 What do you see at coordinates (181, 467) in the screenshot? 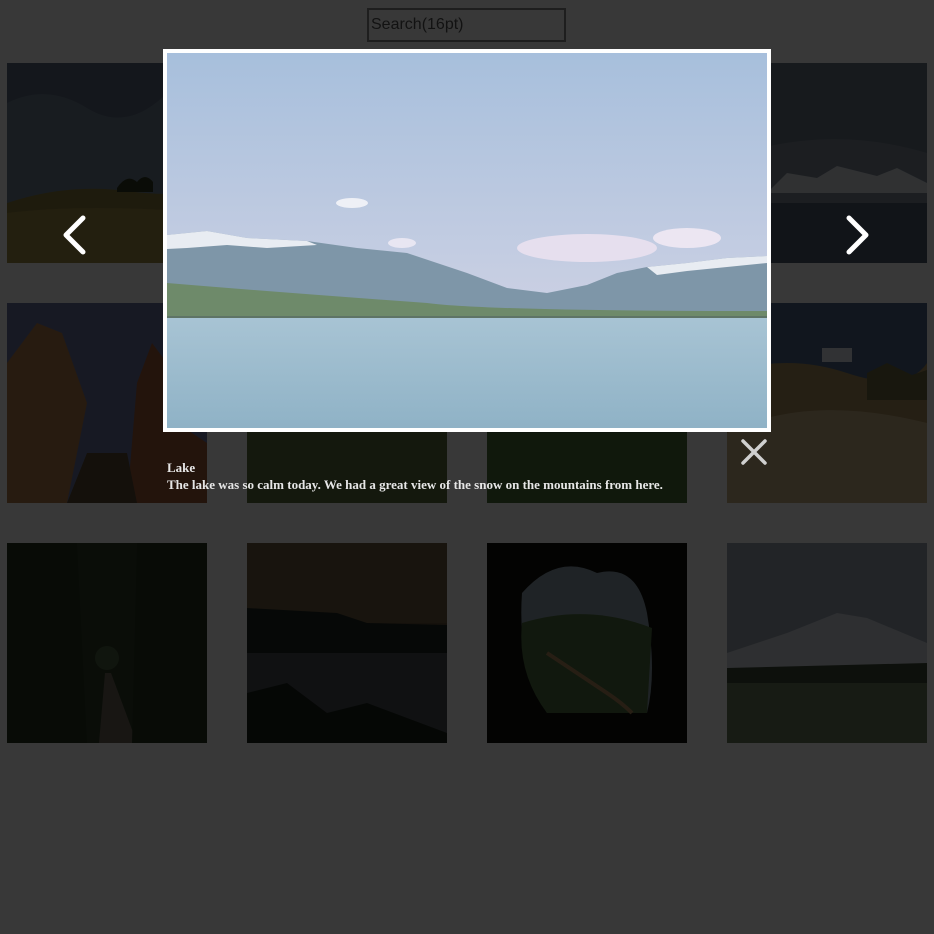
I see `lightbox-title: Lake` at bounding box center [181, 467].